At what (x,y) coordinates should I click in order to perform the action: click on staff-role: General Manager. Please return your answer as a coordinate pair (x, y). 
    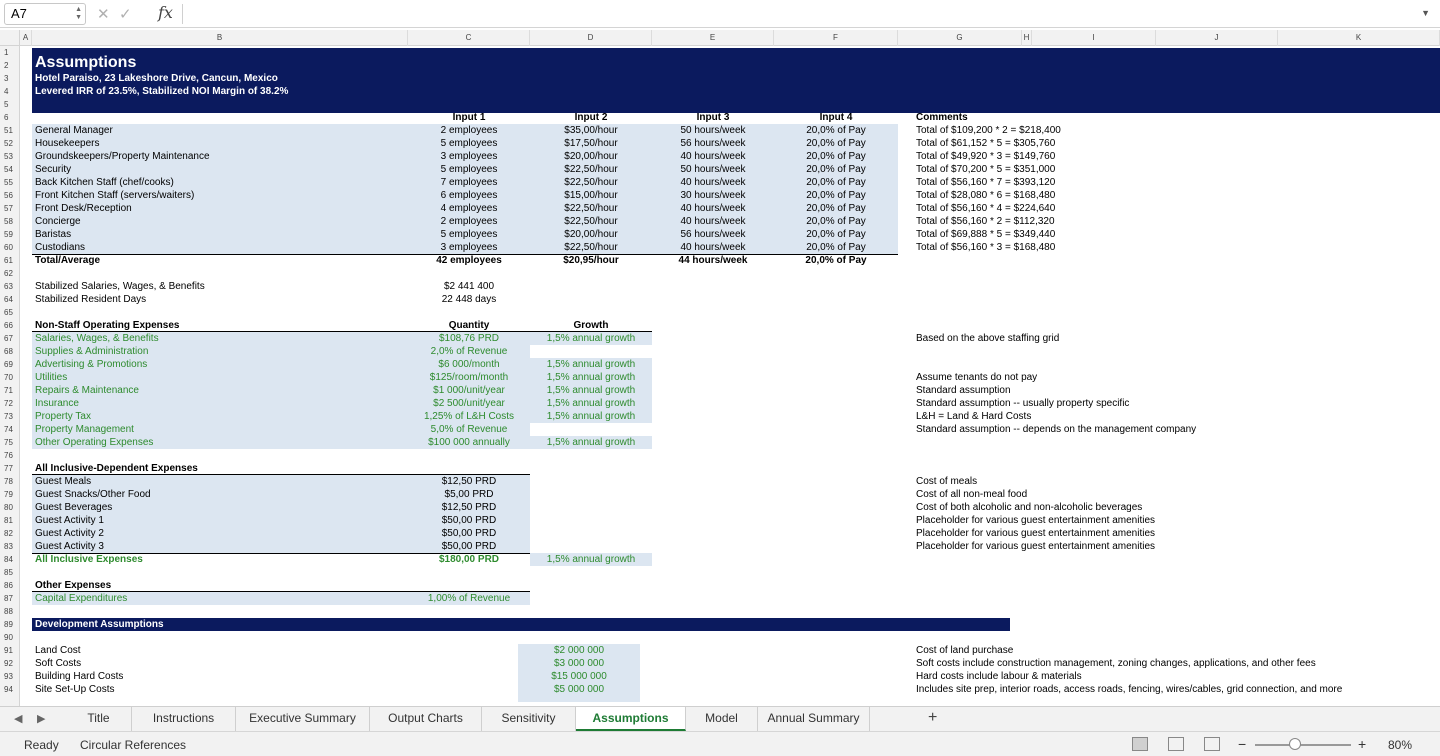
    Looking at the image, I should click on (74, 130).